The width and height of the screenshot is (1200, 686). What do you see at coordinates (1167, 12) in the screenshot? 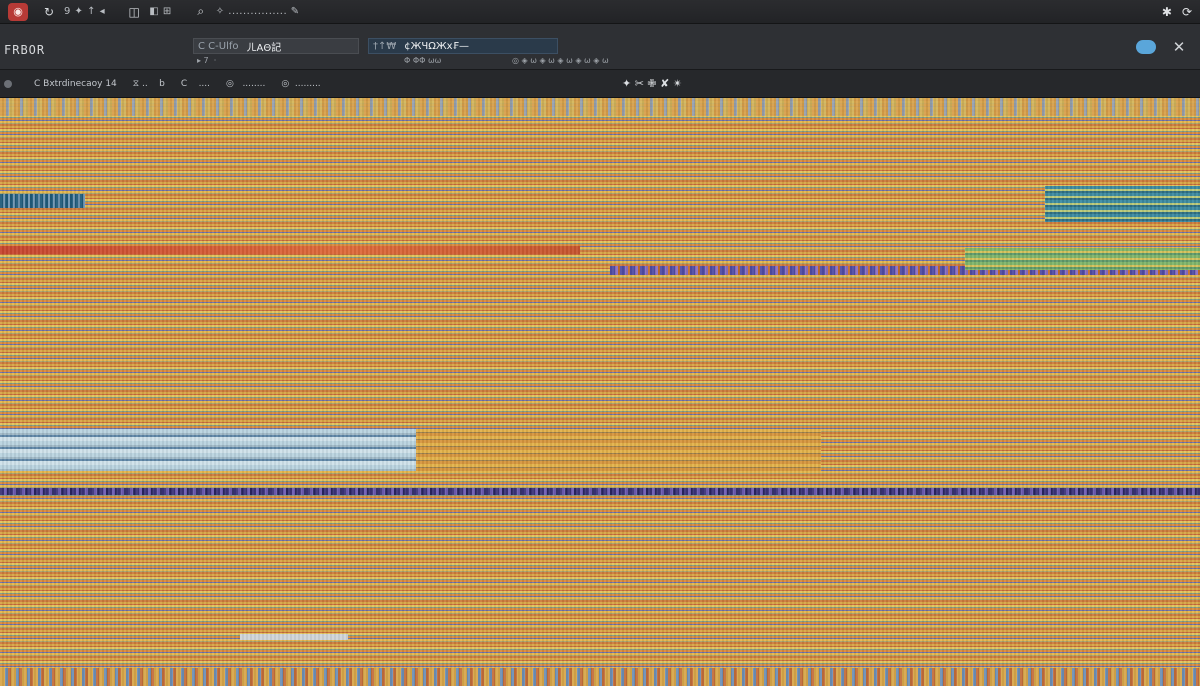
I see `bug-icon: ✱` at bounding box center [1167, 12].